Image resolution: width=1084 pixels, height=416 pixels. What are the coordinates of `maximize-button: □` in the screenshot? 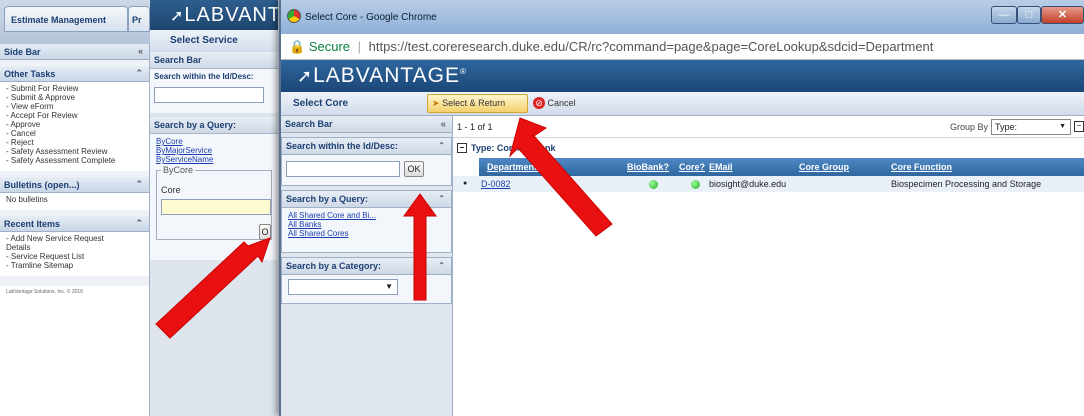 It's located at (1029, 15).